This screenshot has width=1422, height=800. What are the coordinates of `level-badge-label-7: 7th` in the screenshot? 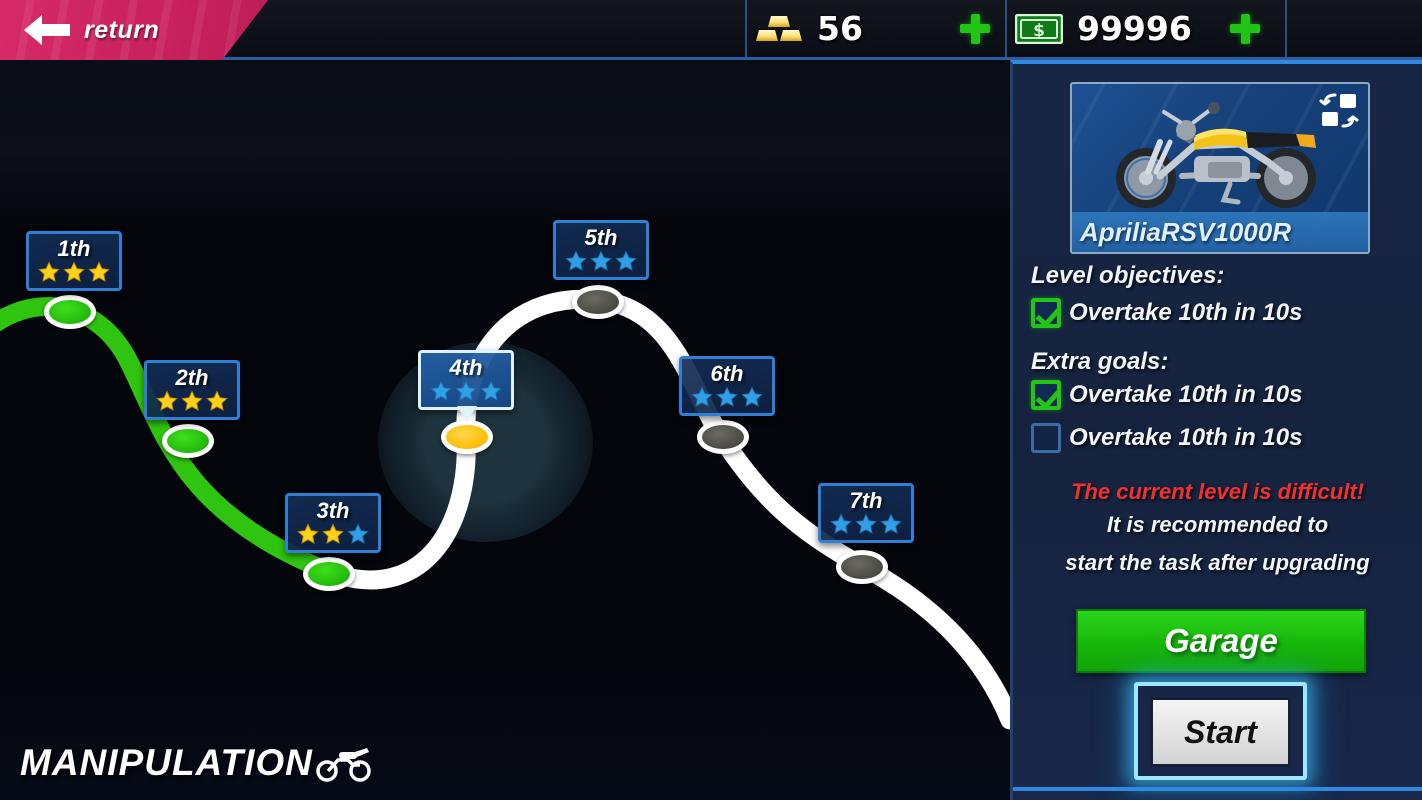 It's located at (866, 500).